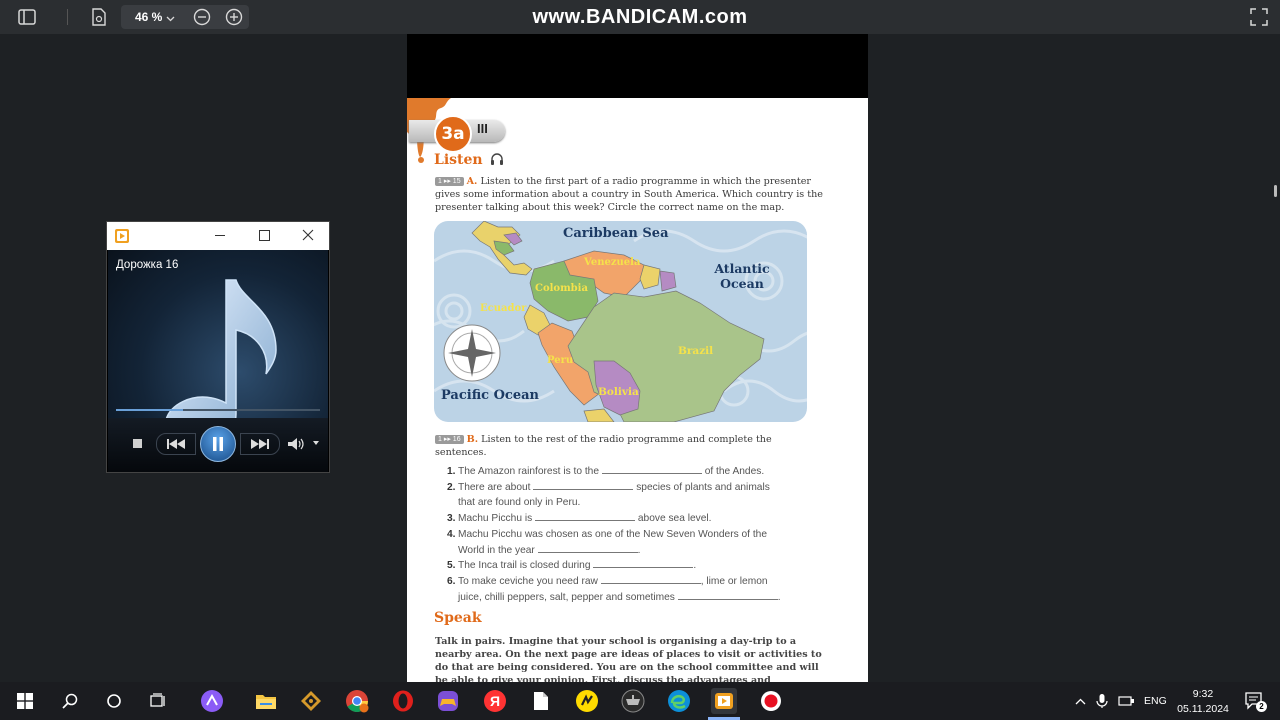 This screenshot has width=1280, height=720. Describe the element at coordinates (627, 566) in the screenshot. I see `list-item: 5. The Inca trail is closed during .` at that location.